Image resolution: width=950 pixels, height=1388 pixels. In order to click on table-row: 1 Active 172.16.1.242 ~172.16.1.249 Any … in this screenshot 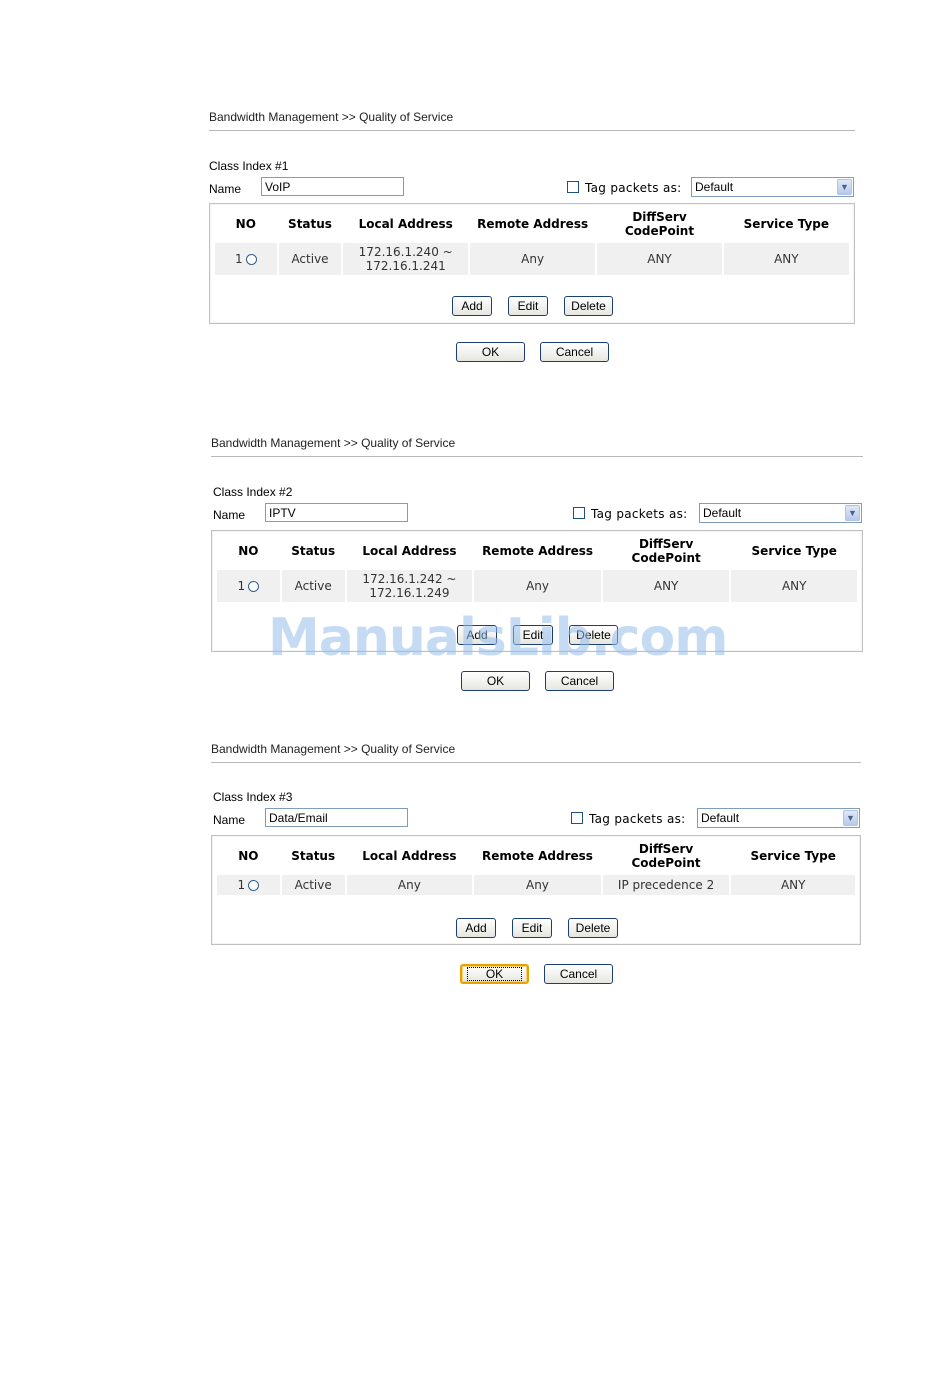, I will do `click(537, 586)`.